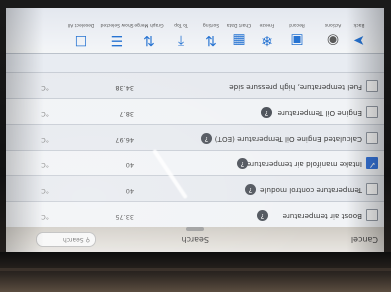 The image size is (391, 292). What do you see at coordinates (195, 214) in the screenshot?
I see `list-item: Boost air temperature ? 33.75 °C` at bounding box center [195, 214].